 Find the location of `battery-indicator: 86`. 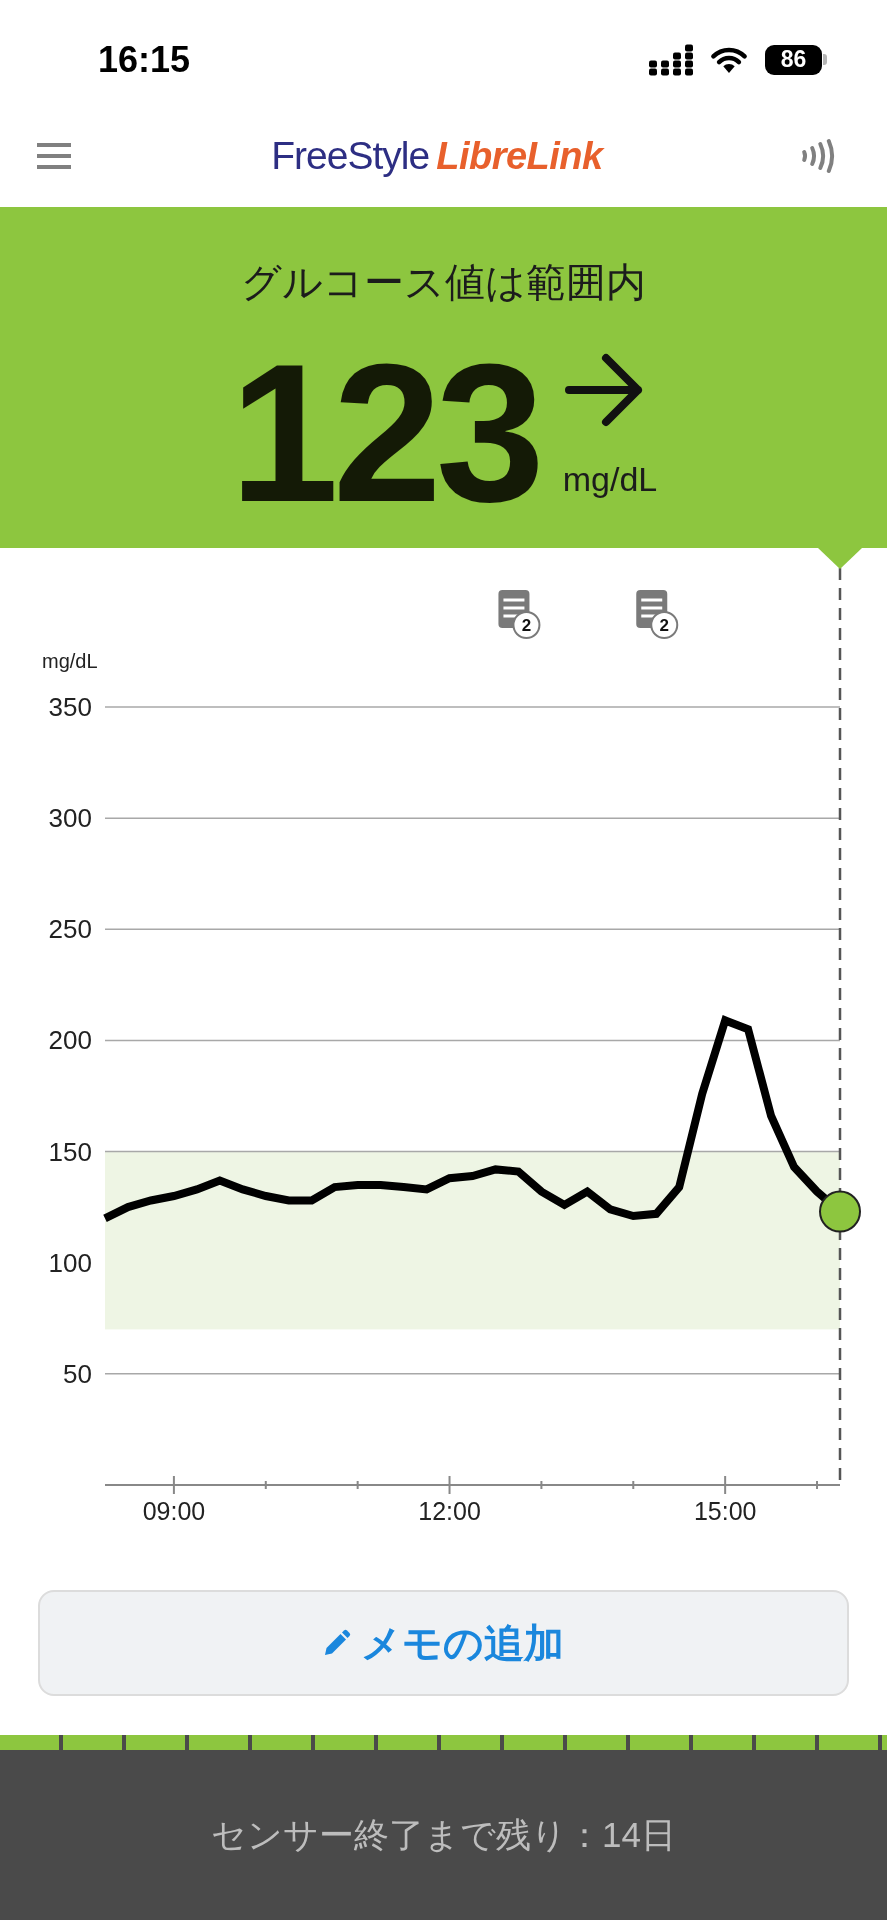

battery-indicator: 86 is located at coordinates (796, 59).